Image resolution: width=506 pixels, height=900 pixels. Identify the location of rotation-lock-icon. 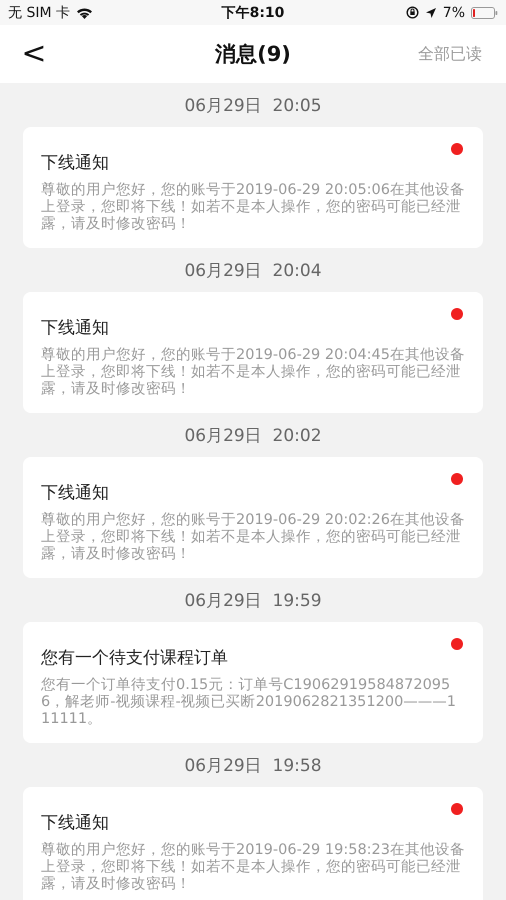
(412, 12).